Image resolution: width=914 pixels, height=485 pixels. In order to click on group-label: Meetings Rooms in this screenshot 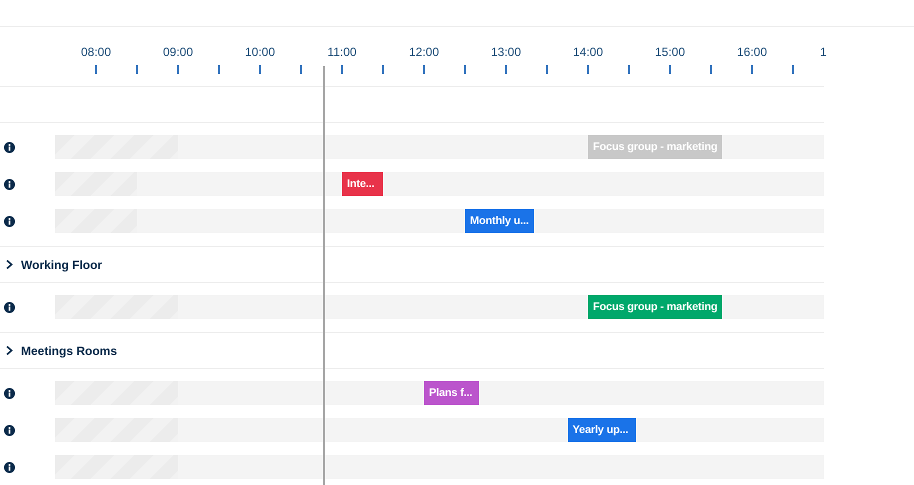, I will do `click(69, 351)`.